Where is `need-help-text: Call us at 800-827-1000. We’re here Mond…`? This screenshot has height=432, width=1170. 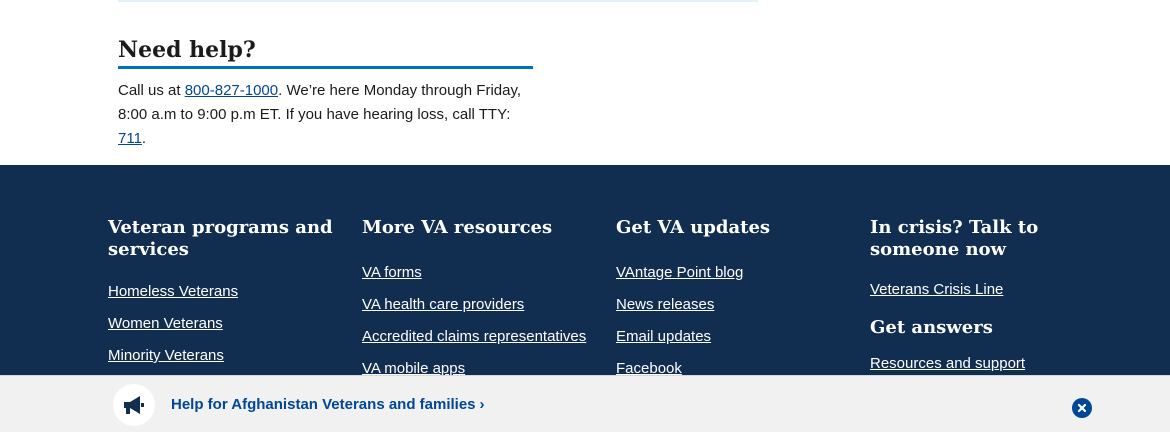
need-help-text: Call us at 800-827-1000. We’re here Mond… is located at coordinates (328, 115).